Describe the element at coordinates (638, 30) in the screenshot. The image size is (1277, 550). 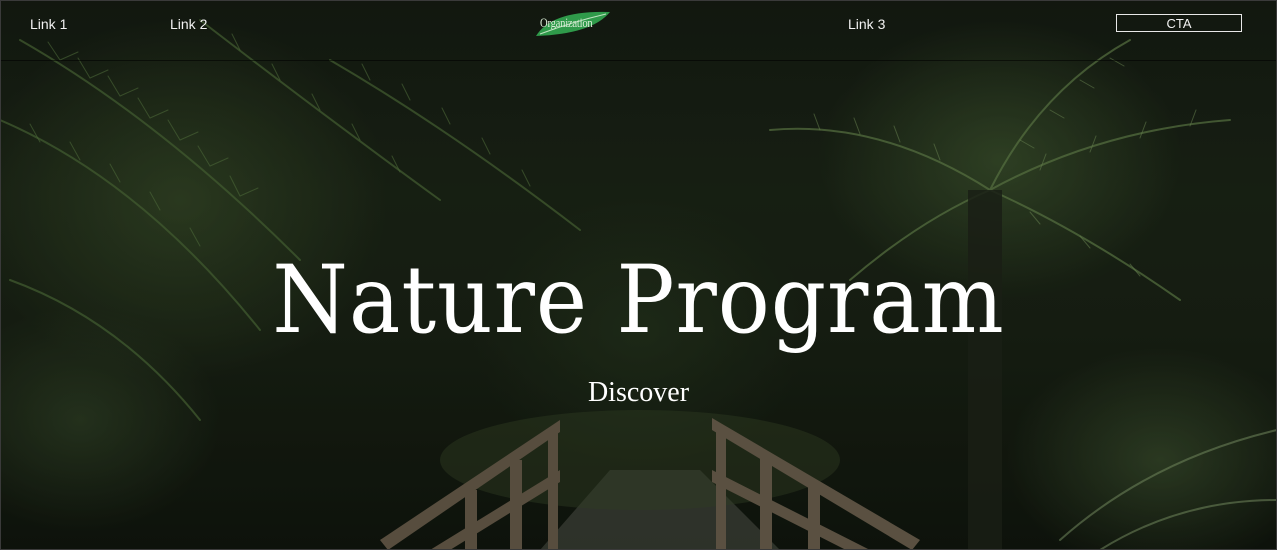
I see `top-navigation: Link 1 Link 2 Organization Link 3 CTA` at that location.